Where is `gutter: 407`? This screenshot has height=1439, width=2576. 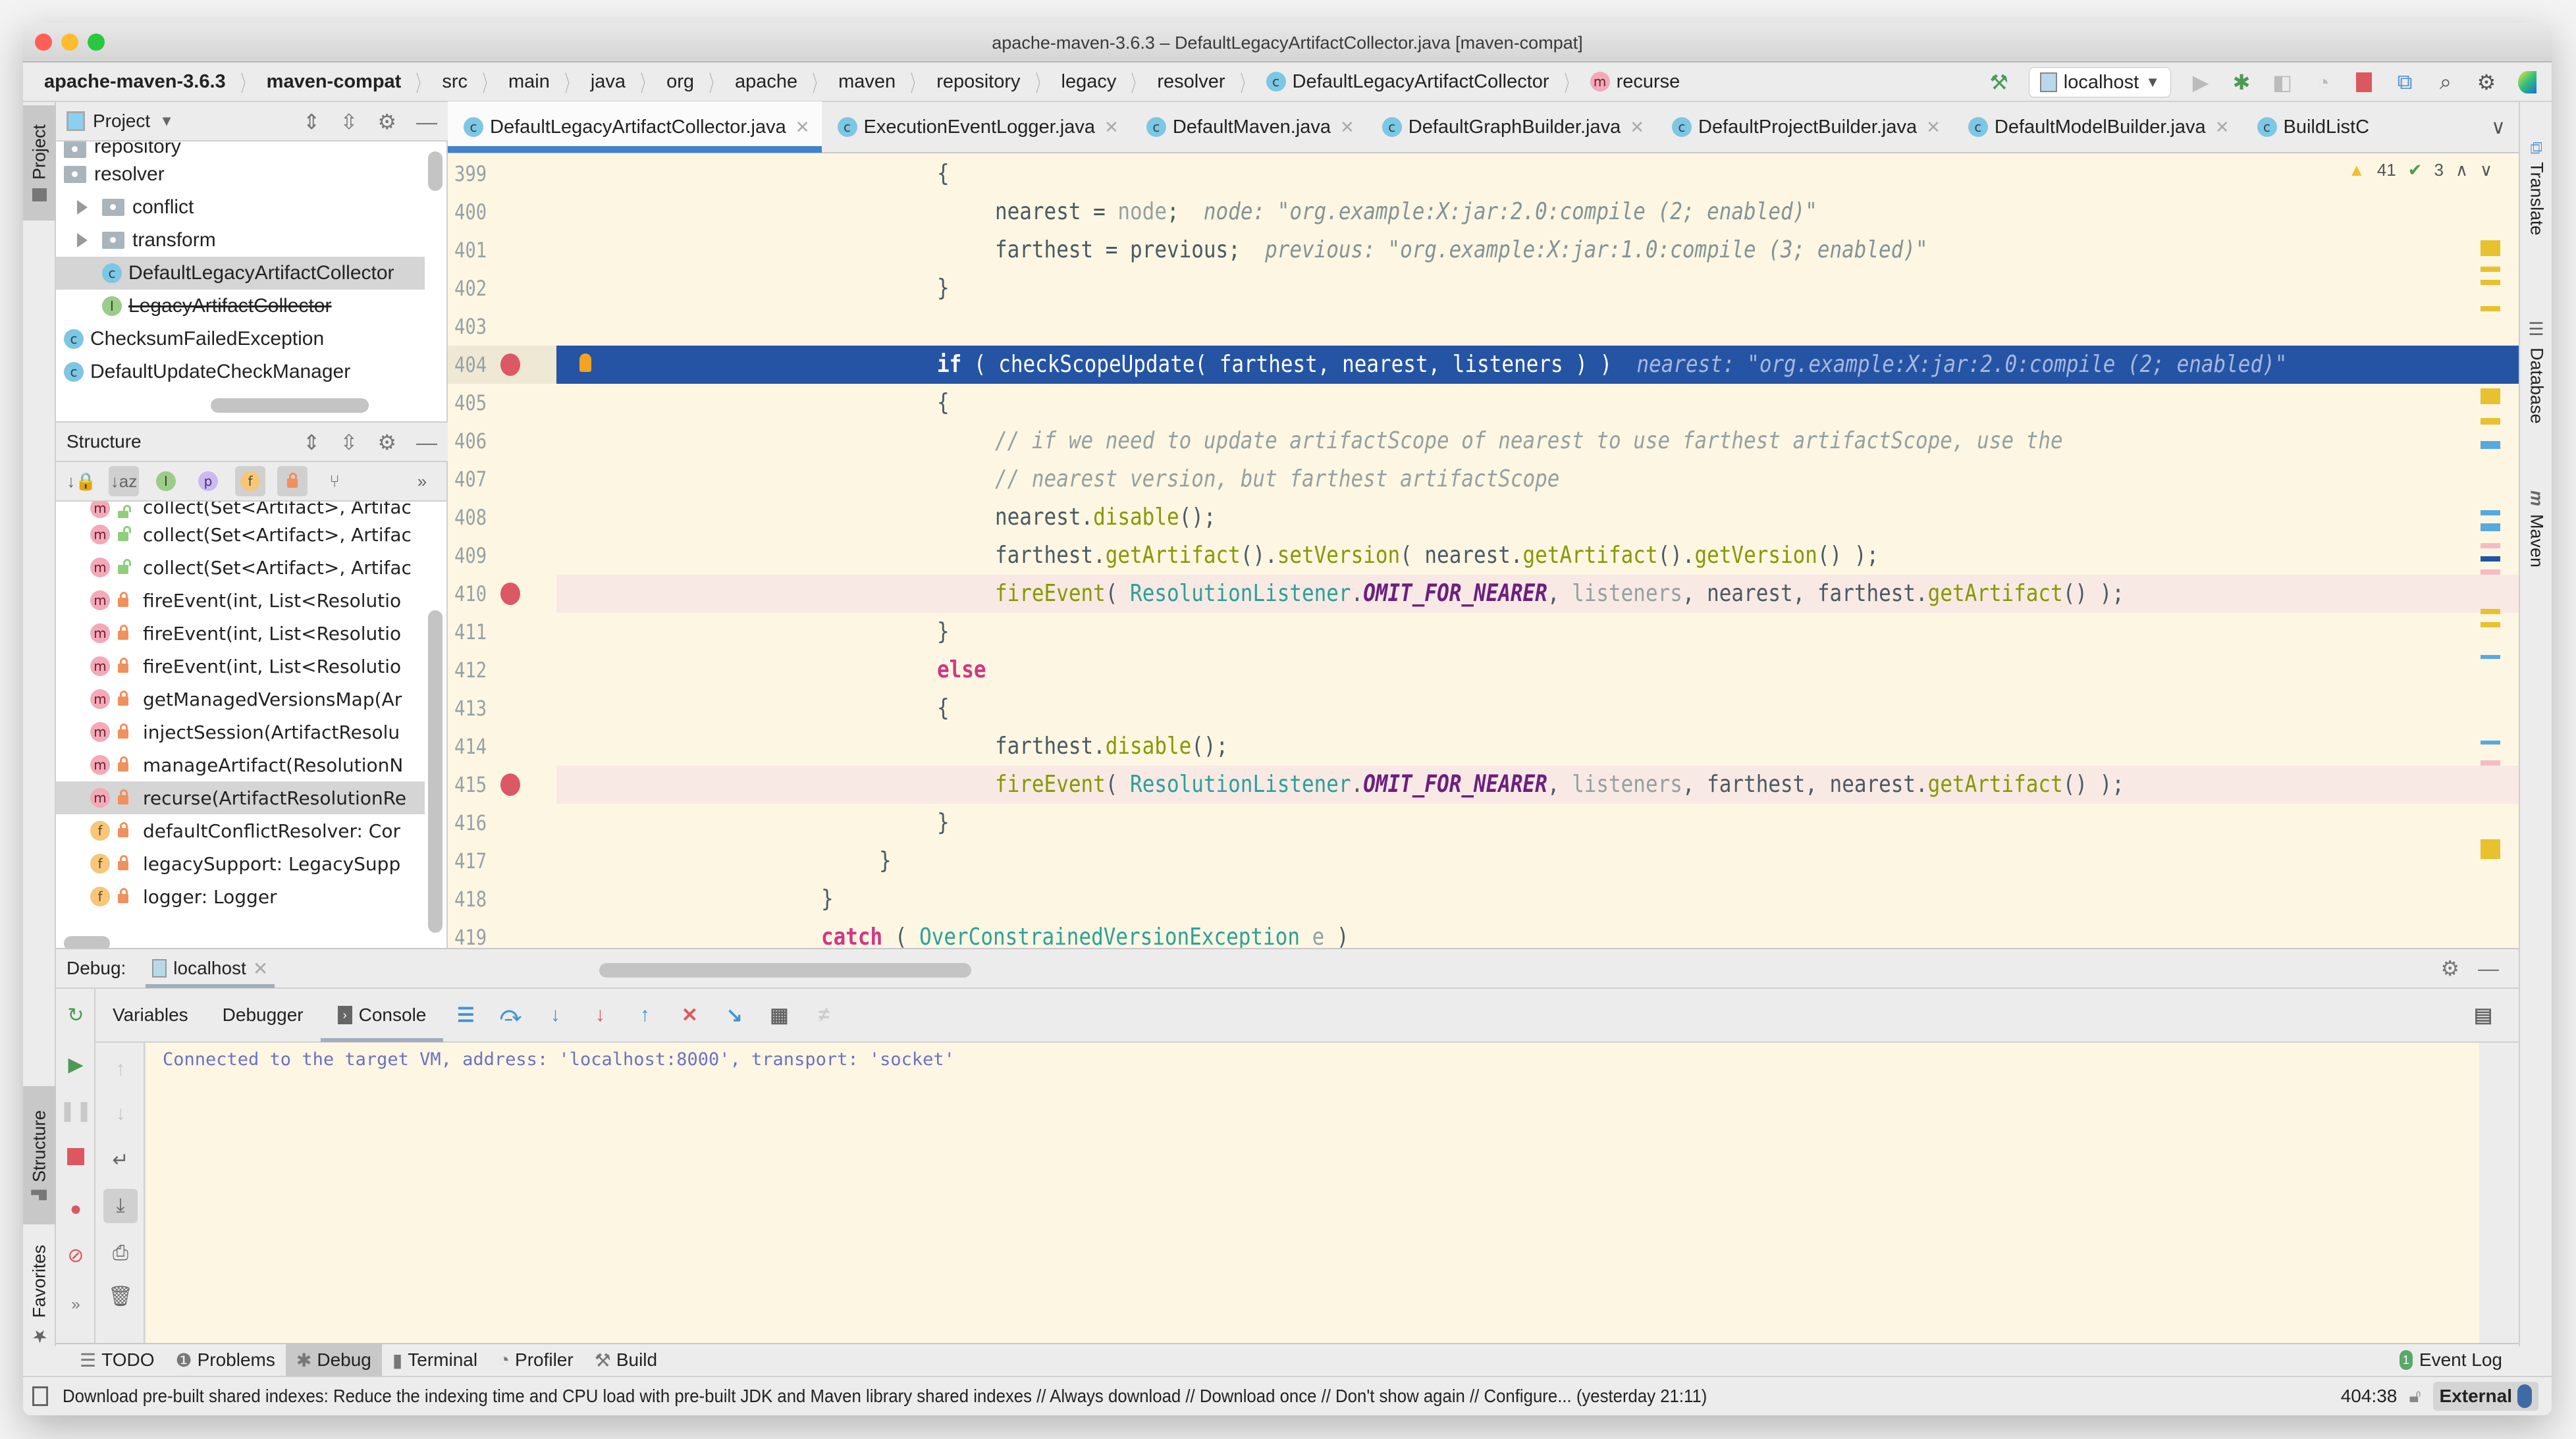 gutter: 407 is located at coordinates (502, 479).